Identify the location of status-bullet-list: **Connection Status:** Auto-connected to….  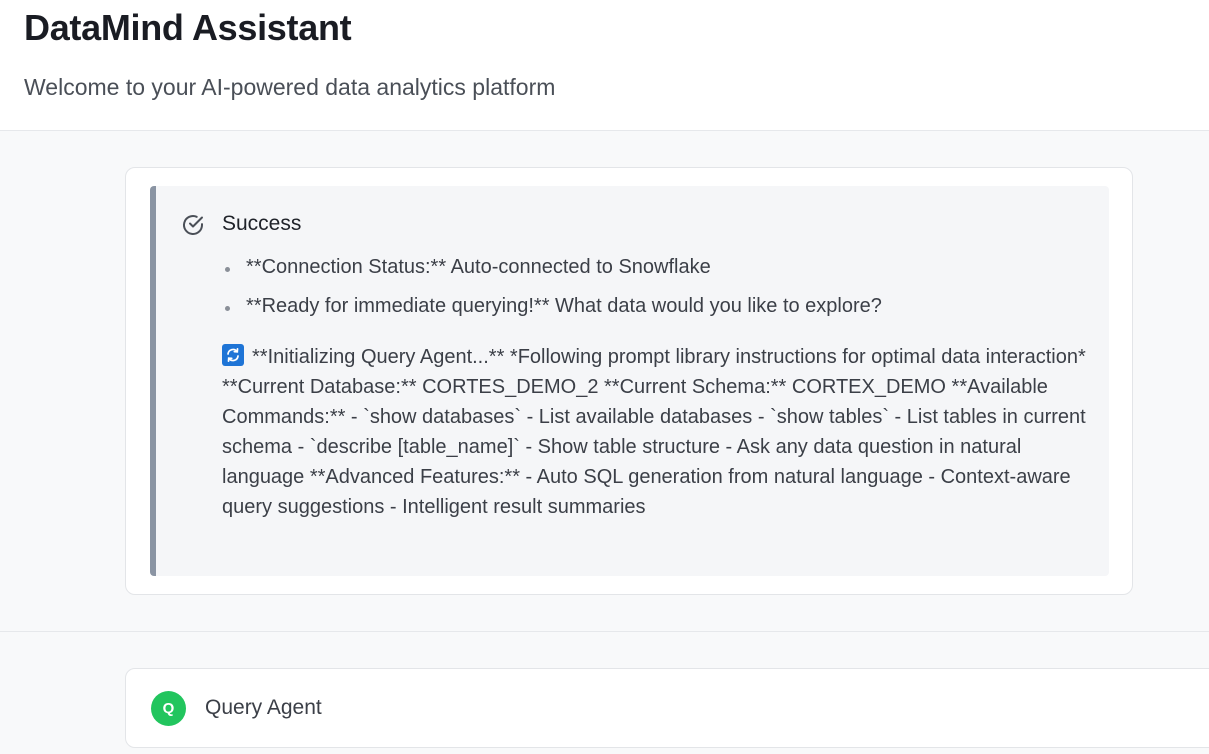
(552, 293).